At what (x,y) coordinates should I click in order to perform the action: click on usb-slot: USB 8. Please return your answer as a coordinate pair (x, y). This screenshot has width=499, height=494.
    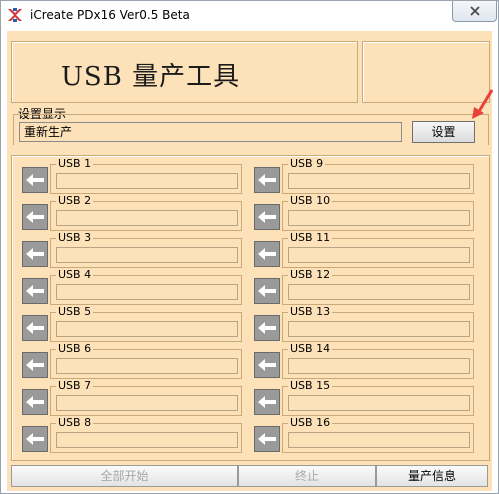
    Looking at the image, I should click on (132, 434).